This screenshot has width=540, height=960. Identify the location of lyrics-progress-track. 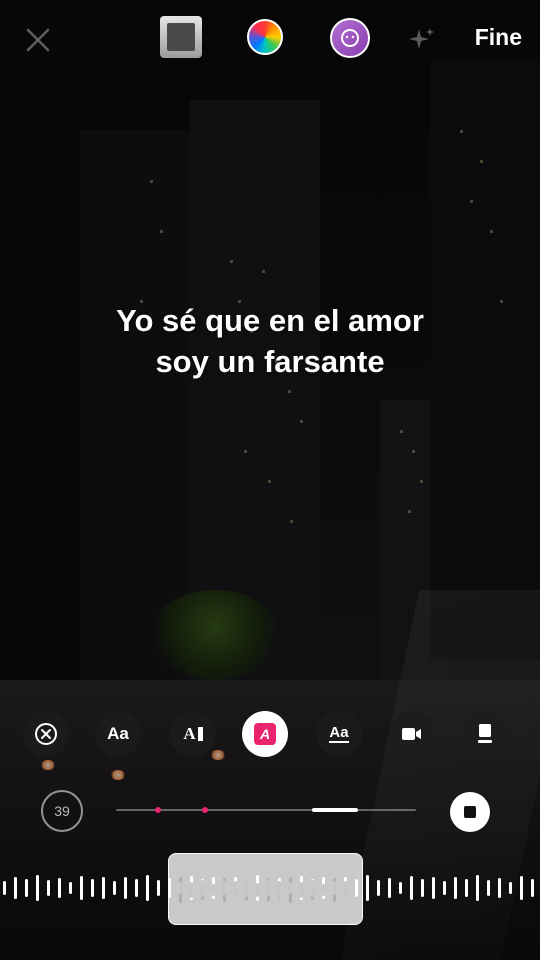
(266, 810).